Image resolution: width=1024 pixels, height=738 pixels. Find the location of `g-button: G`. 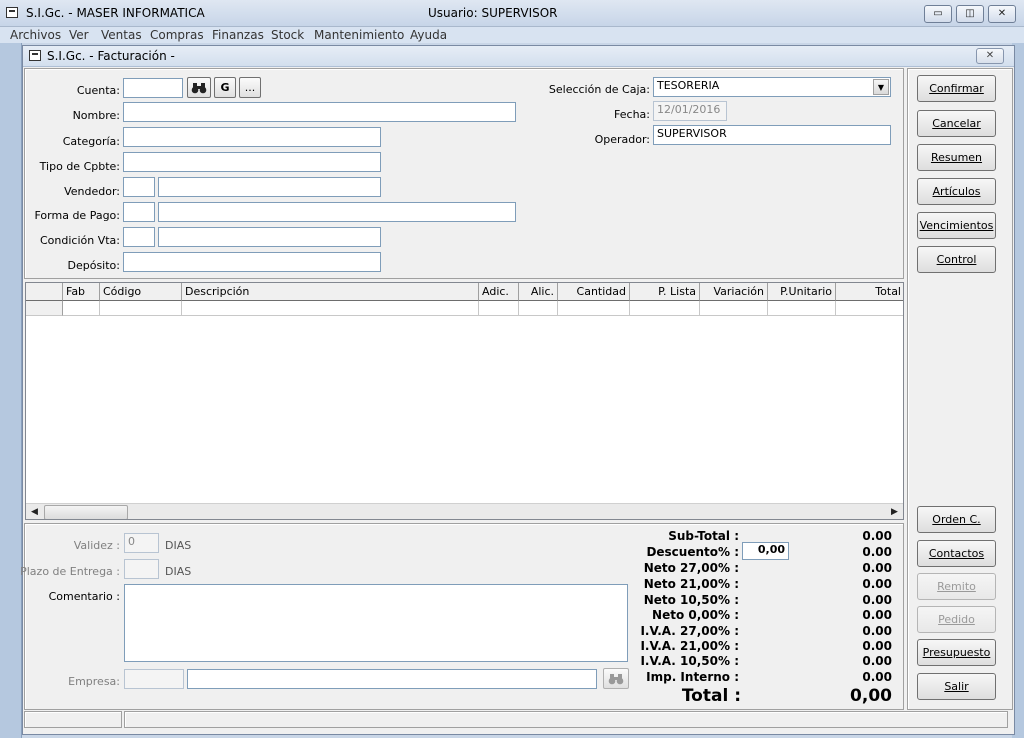

g-button: G is located at coordinates (225, 87).